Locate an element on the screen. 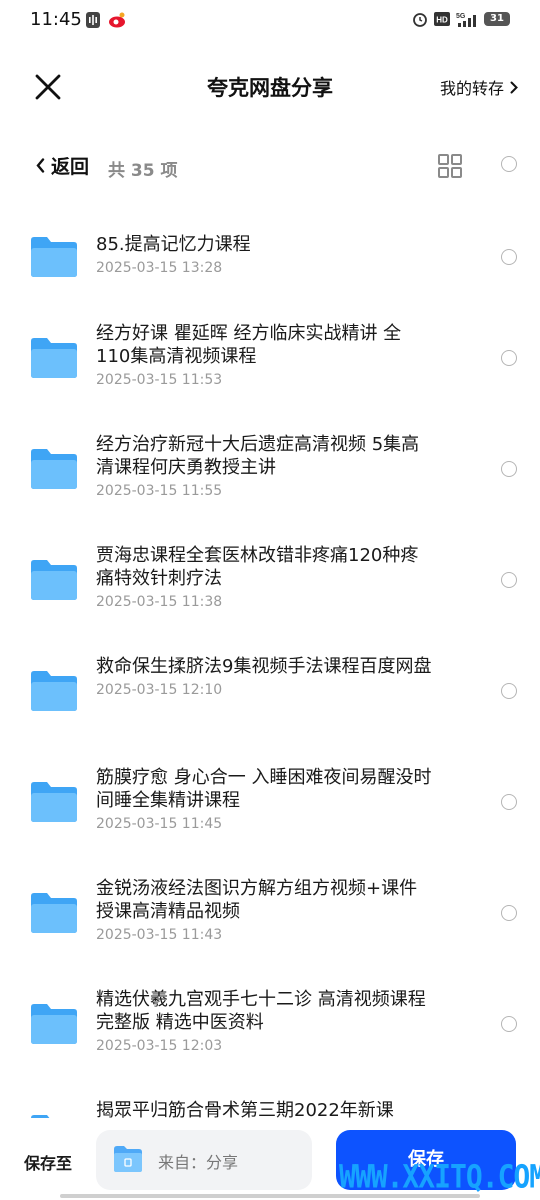 The height and width of the screenshot is (1200, 540). svg-text: HD is located at coordinates (442, 20).